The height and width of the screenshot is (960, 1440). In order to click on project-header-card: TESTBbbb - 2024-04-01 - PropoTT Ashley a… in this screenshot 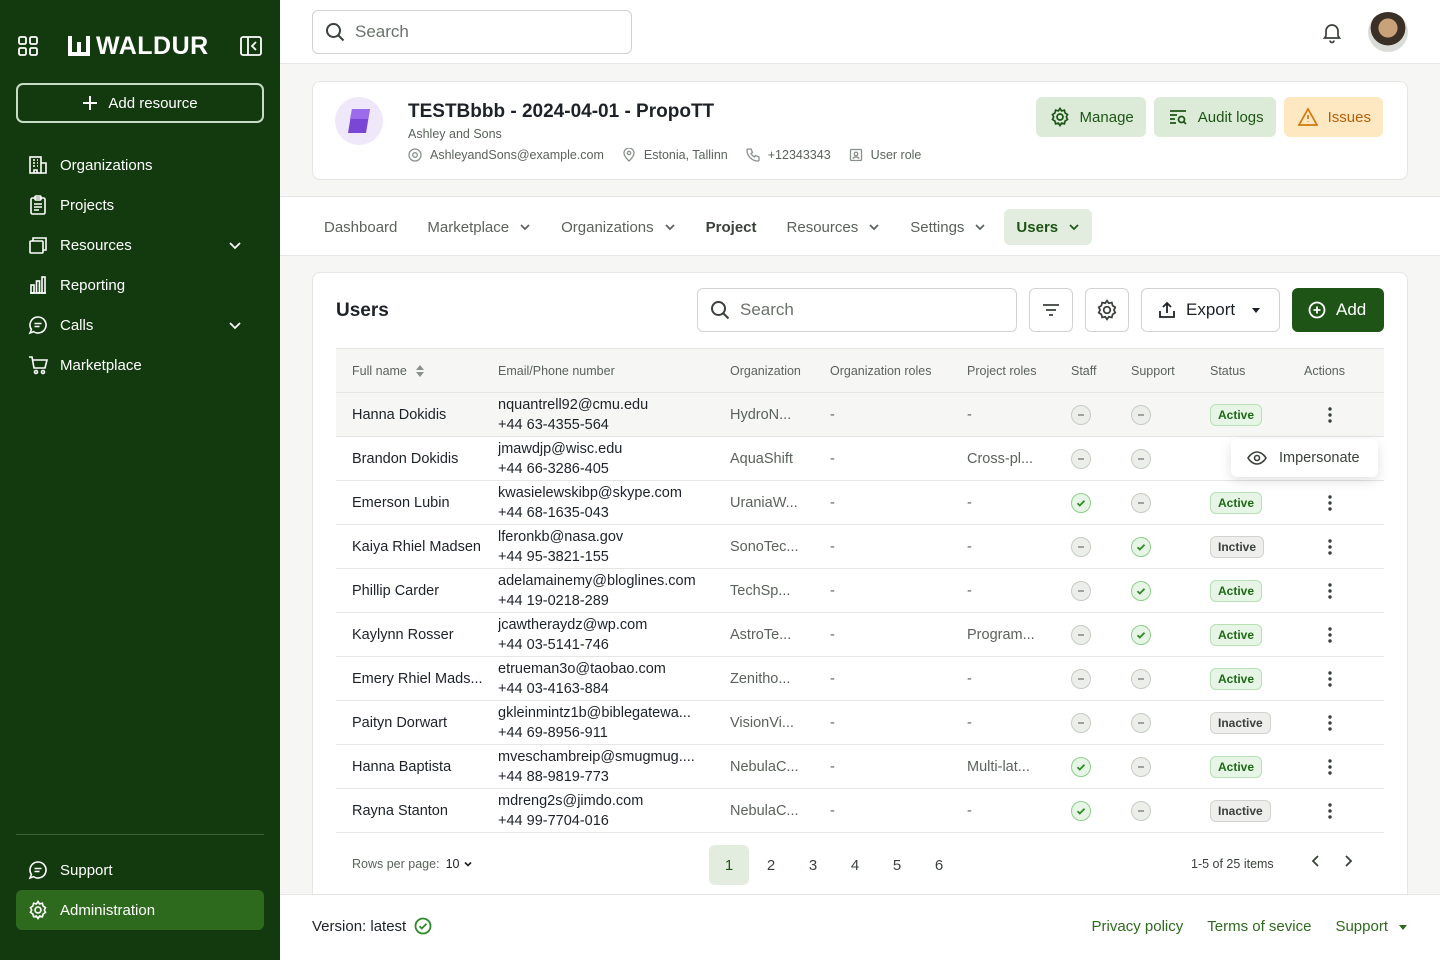, I will do `click(860, 130)`.